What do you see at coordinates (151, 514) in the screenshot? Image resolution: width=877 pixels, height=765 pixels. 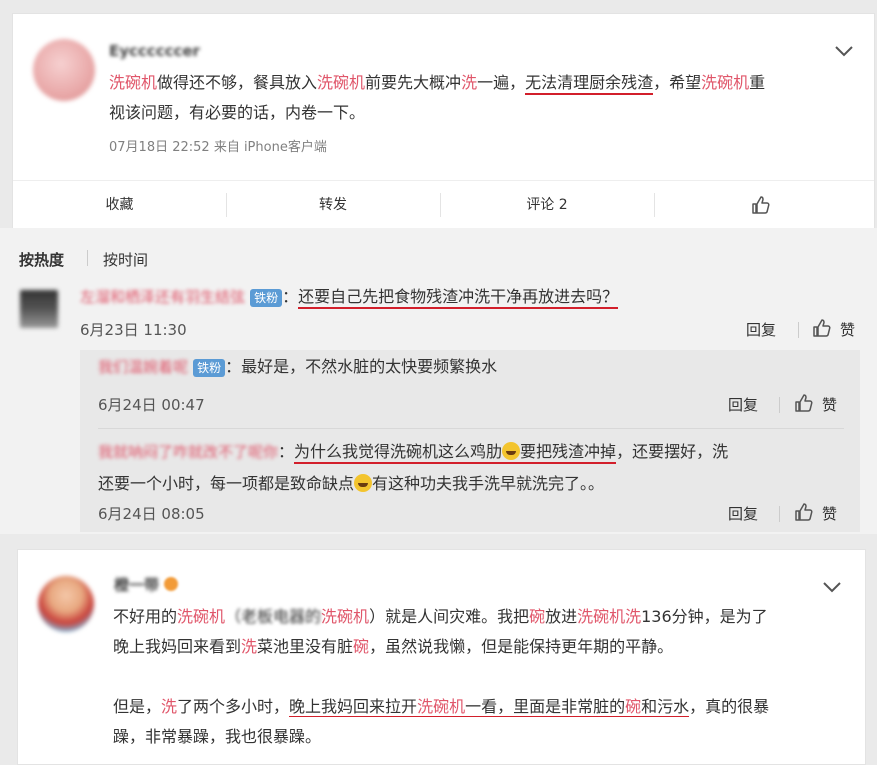 I see `reply-time: 6月24日 08:05` at bounding box center [151, 514].